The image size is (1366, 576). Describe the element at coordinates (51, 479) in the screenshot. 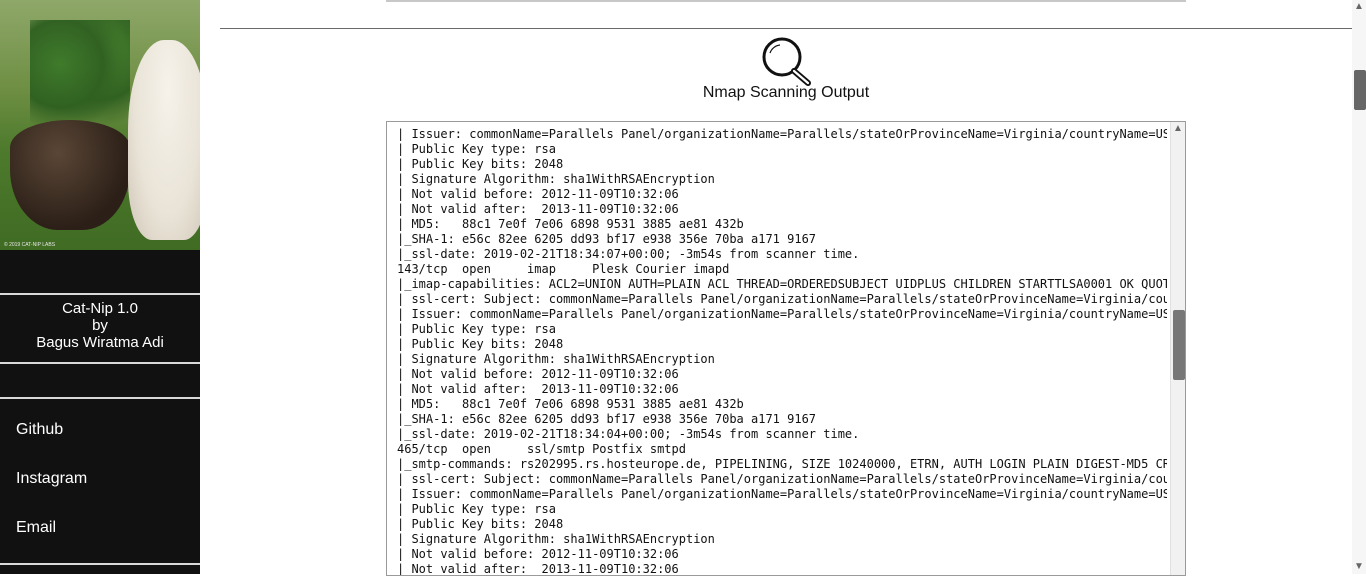

I see `instagram-link: Instagram` at that location.